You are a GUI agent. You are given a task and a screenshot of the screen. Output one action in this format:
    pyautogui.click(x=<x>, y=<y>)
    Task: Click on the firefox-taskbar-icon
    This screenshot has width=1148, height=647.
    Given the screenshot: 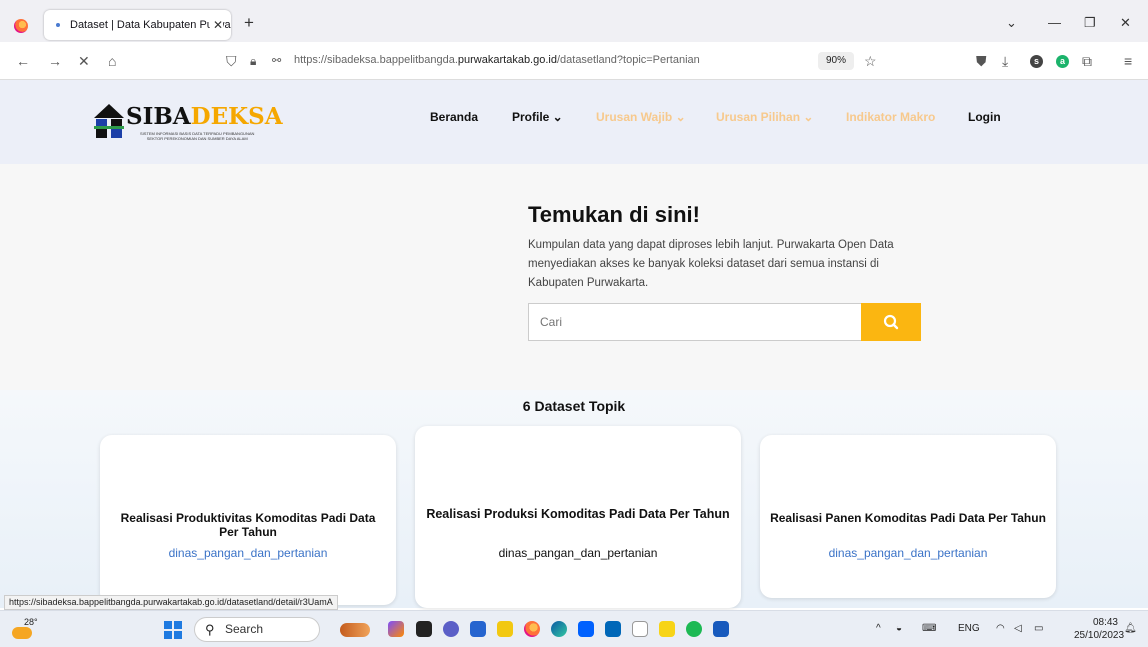 What is the action you would take?
    pyautogui.click(x=532, y=629)
    